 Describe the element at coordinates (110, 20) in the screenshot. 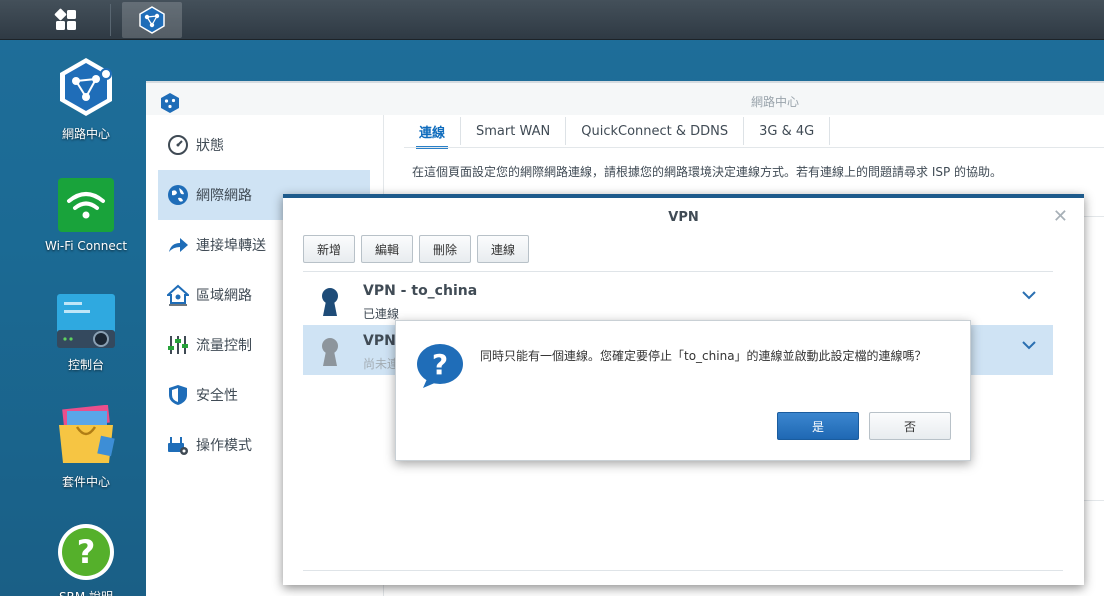

I see `taskbar-divider` at that location.